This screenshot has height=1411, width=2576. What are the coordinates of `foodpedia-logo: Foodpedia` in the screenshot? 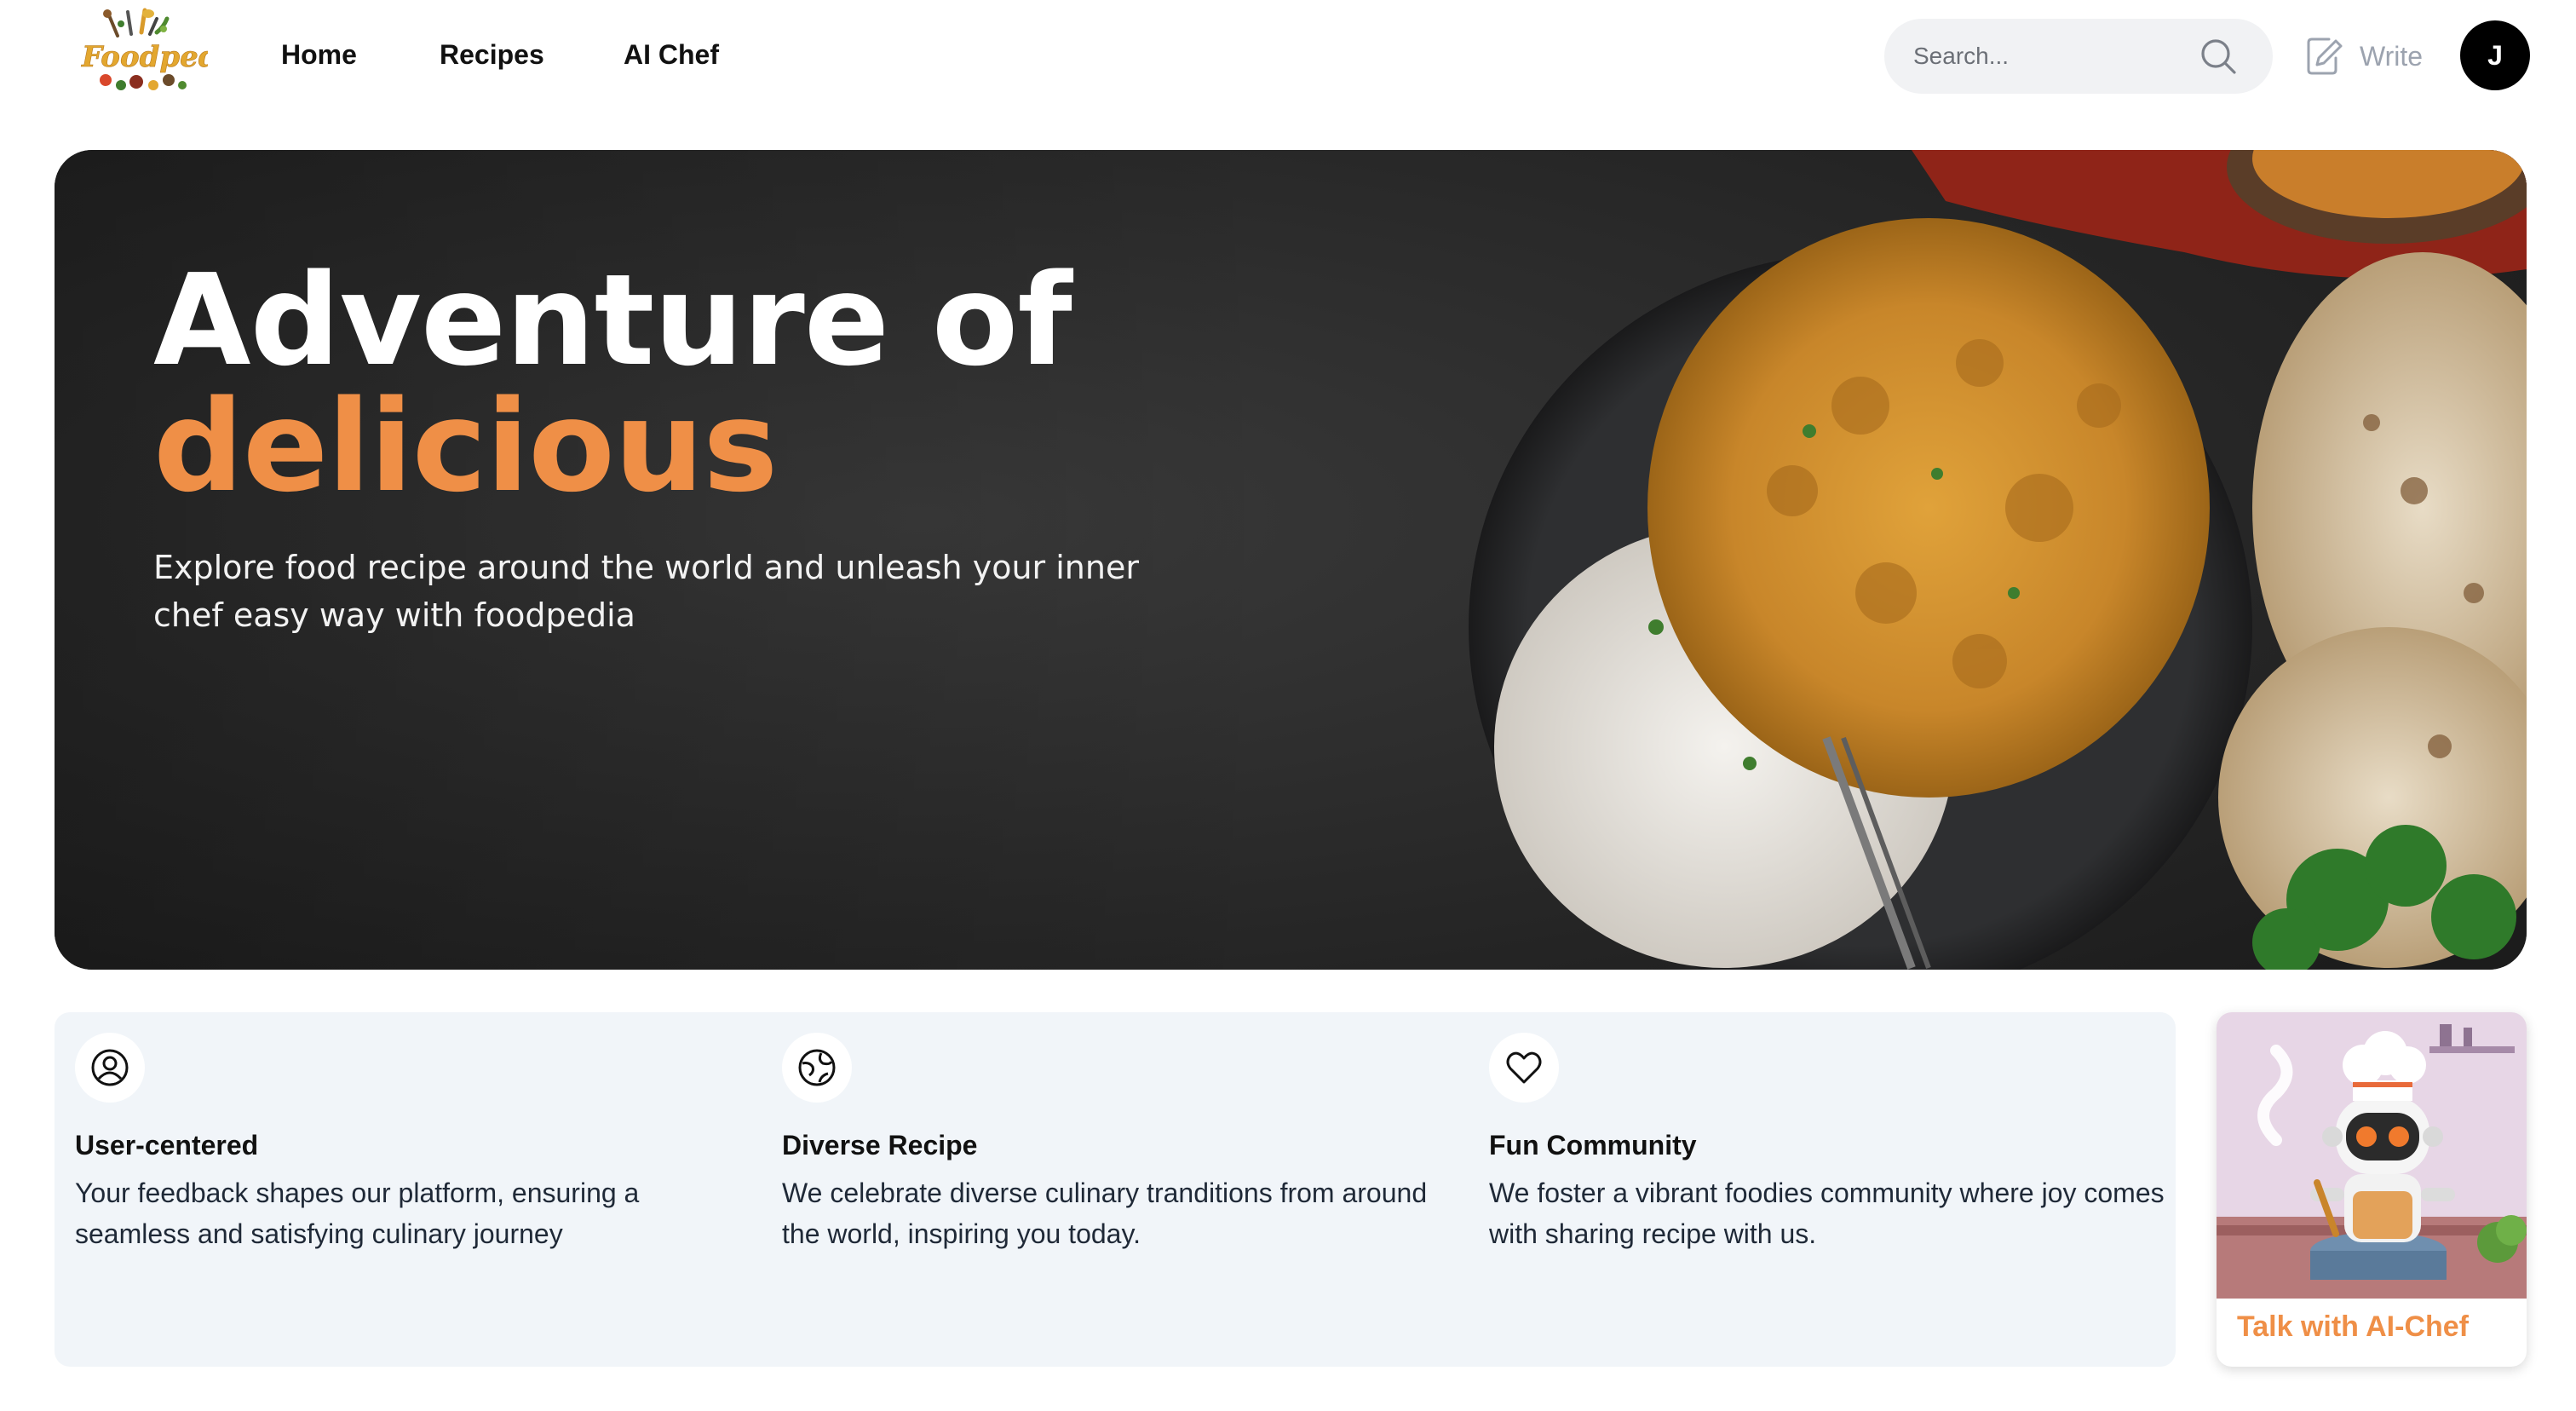 It's located at (162, 52).